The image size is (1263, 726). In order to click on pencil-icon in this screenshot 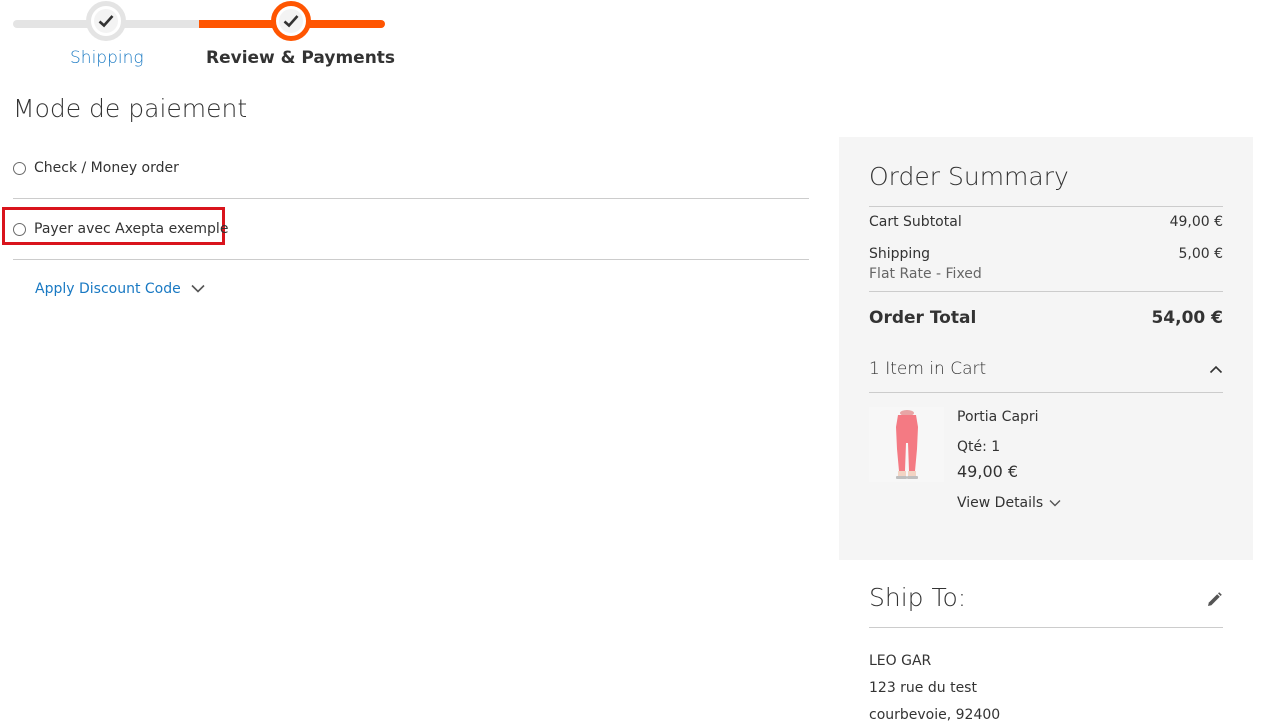, I will do `click(1214, 600)`.